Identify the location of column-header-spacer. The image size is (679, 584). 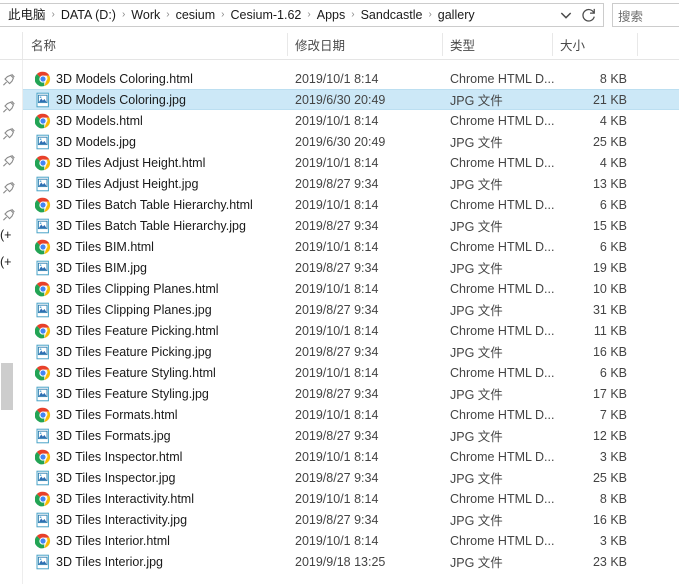
(658, 44).